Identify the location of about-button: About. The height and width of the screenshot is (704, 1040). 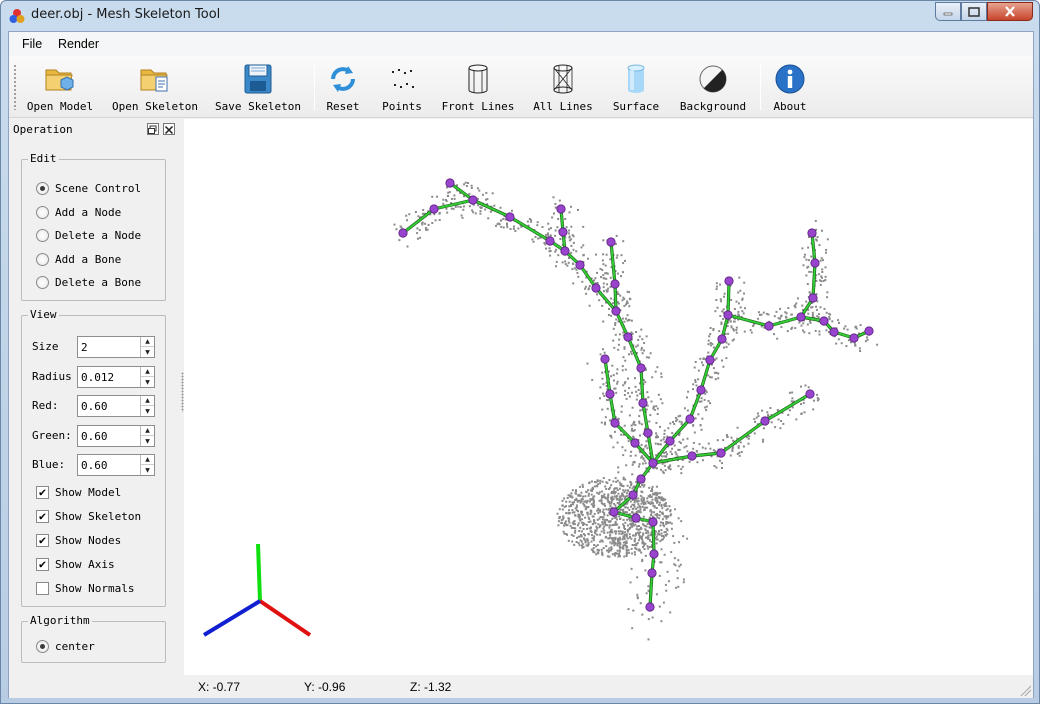
(790, 87).